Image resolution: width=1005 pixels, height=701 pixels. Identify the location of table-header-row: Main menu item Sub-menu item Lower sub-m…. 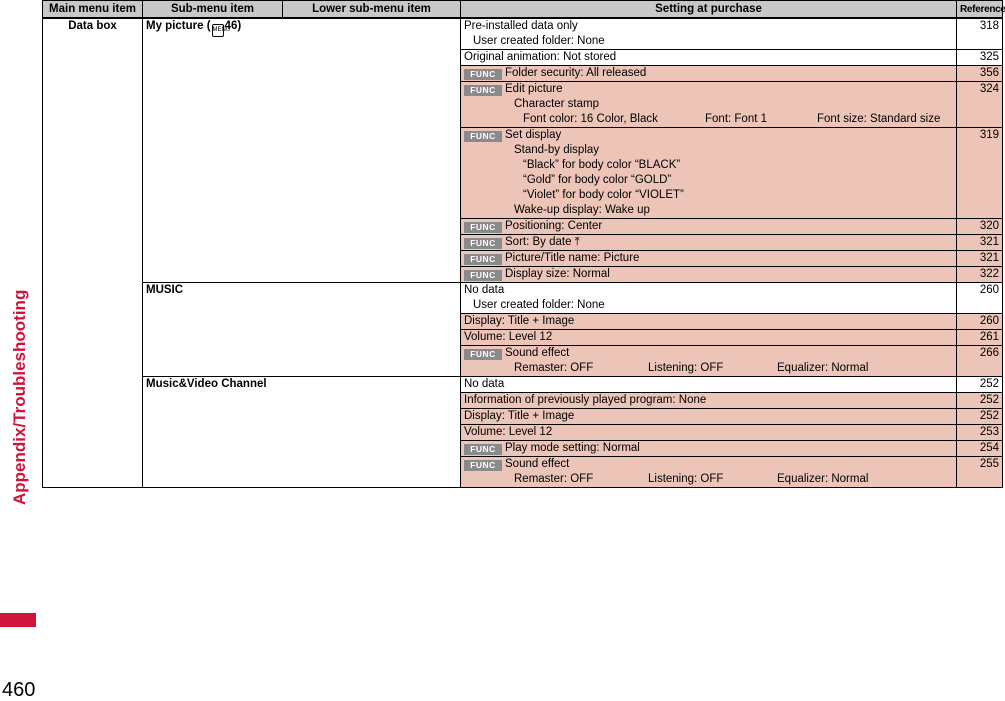
(523, 9).